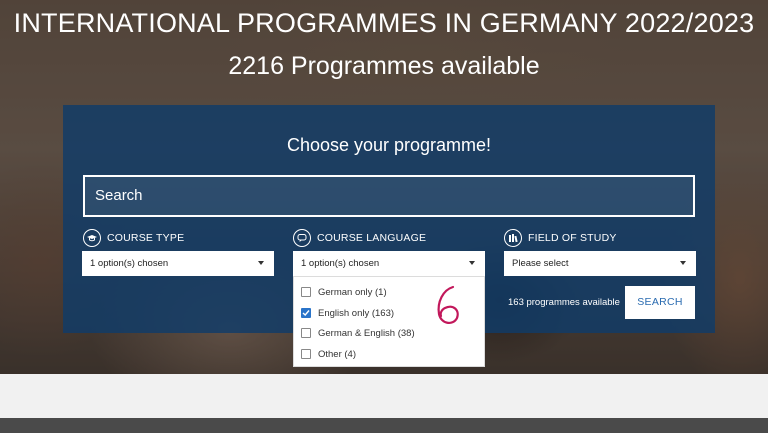  What do you see at coordinates (448, 304) in the screenshot?
I see `handwritten-annotation` at bounding box center [448, 304].